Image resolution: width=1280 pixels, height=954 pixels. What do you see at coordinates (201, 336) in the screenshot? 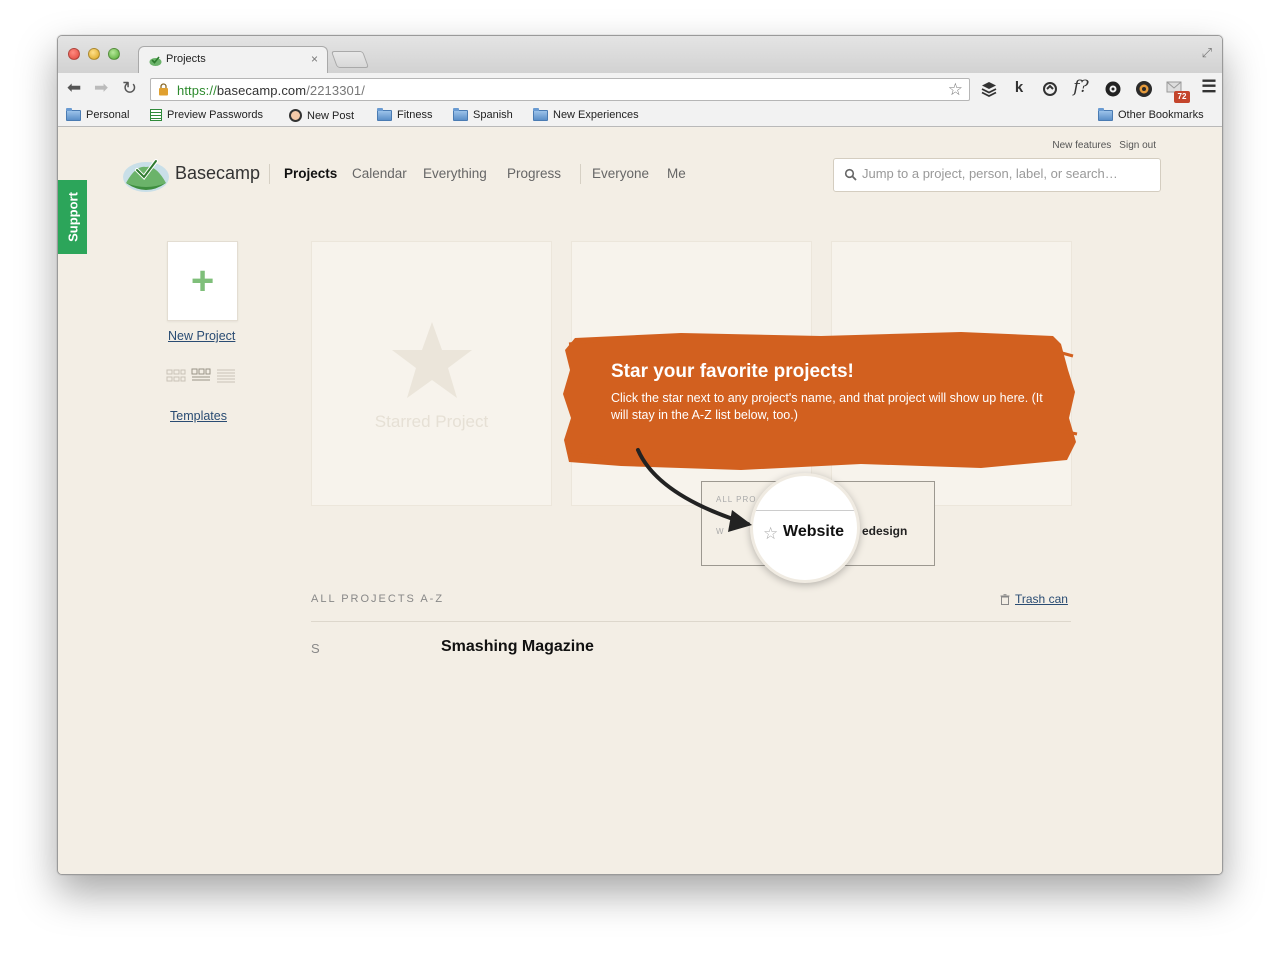
I see `new-project-link: New Project` at bounding box center [201, 336].